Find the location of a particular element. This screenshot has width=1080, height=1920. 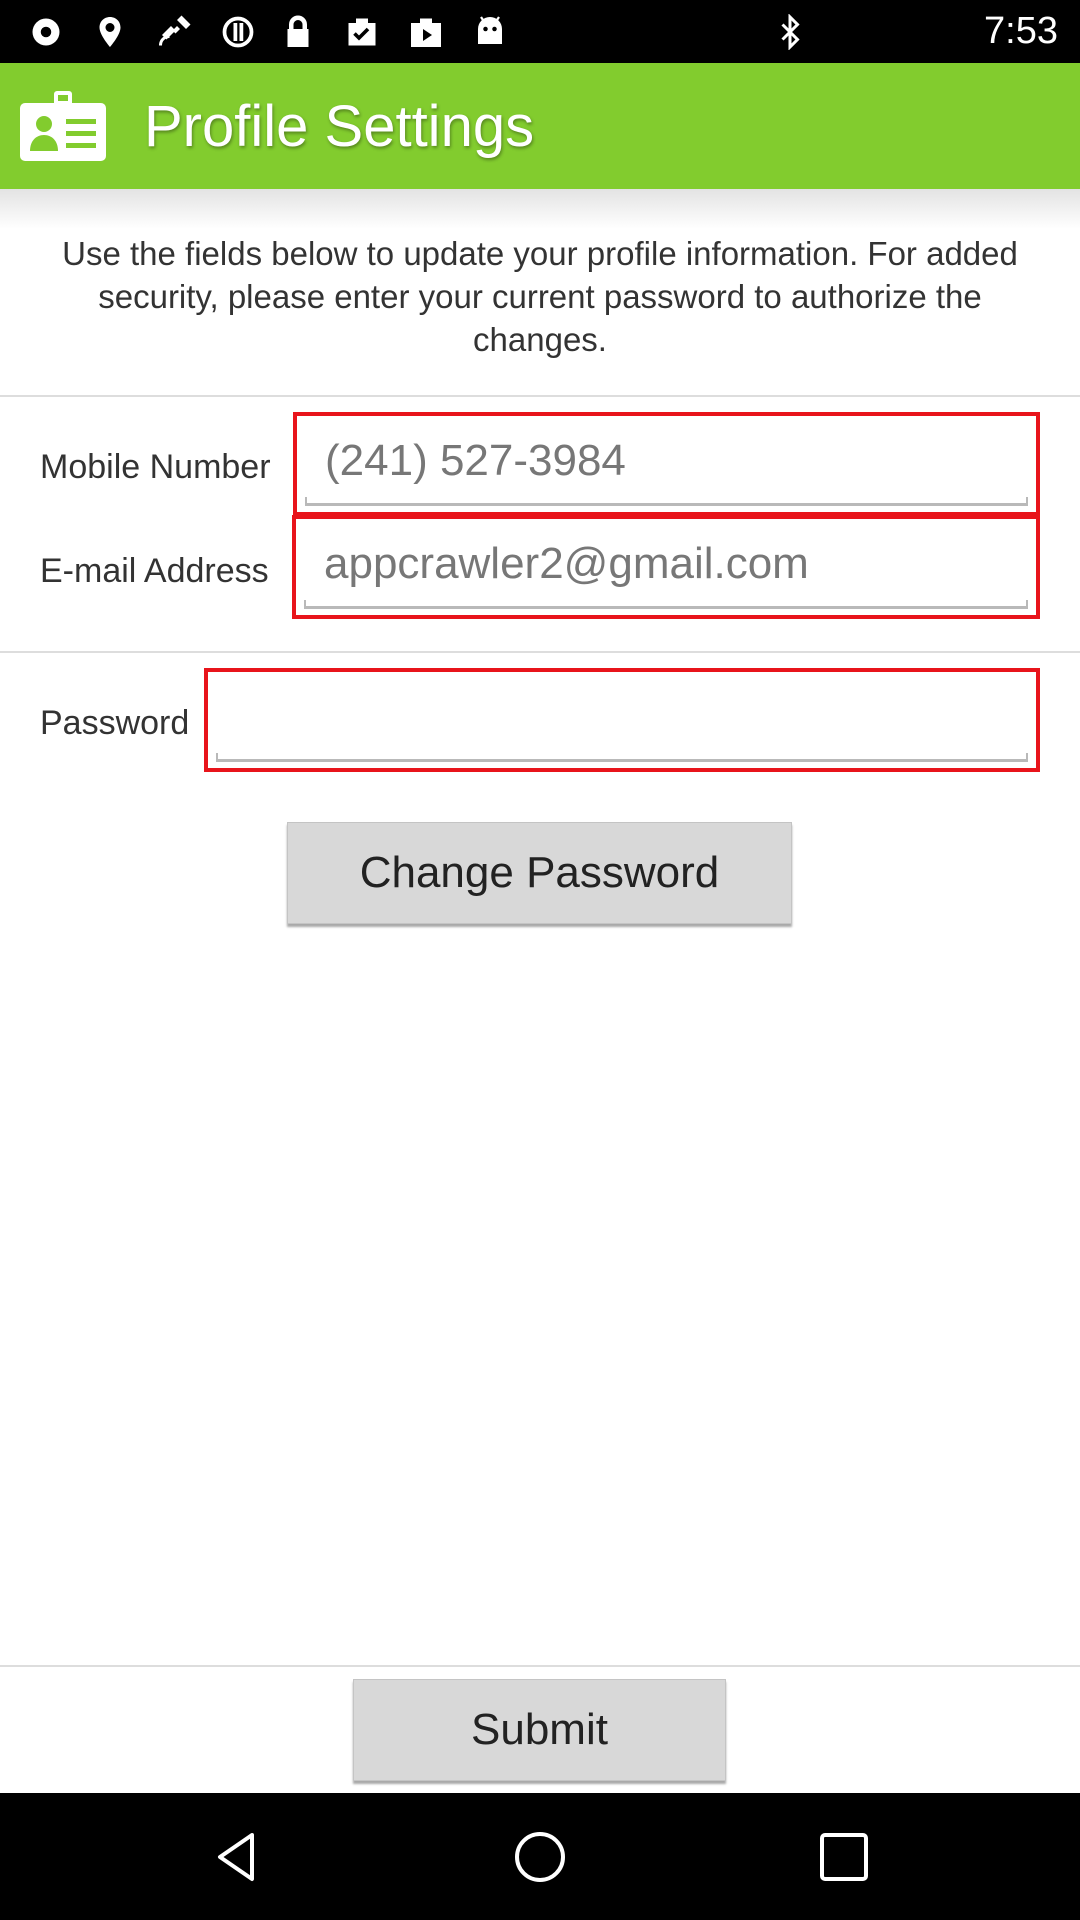

submit-button: Submit is located at coordinates (539, 1730).